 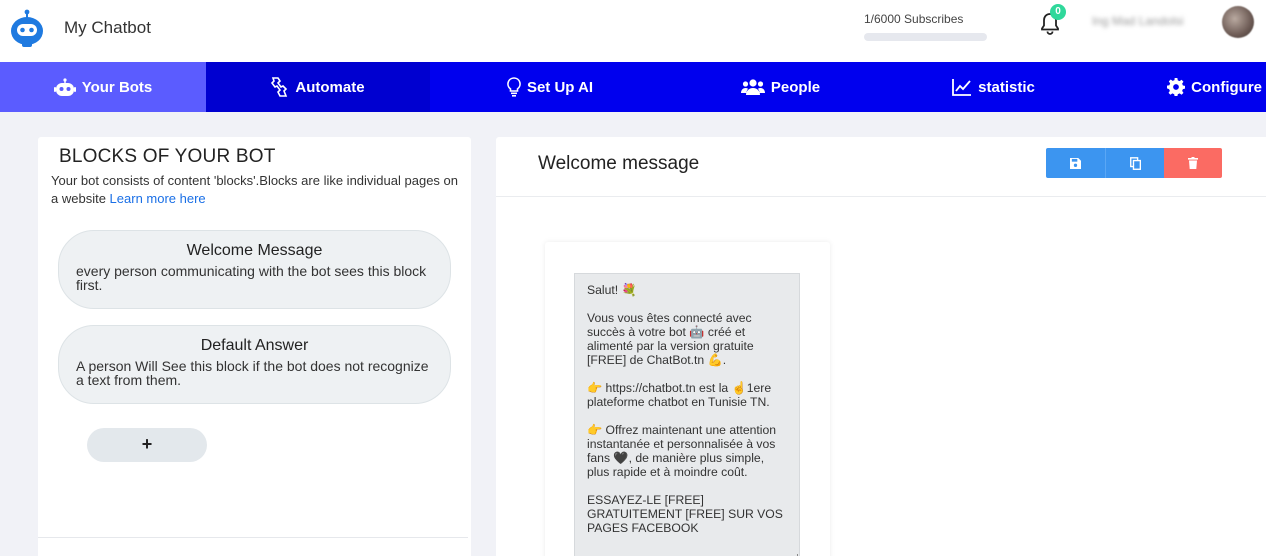 What do you see at coordinates (1006, 87) in the screenshot?
I see `nav-label: statistic` at bounding box center [1006, 87].